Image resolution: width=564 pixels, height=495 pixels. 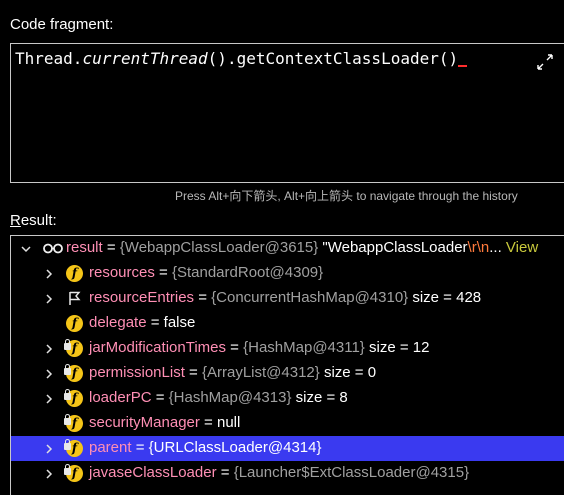 I want to click on field-value: {Launcher$ExtClassLoader@4315}, so click(x=351, y=472).